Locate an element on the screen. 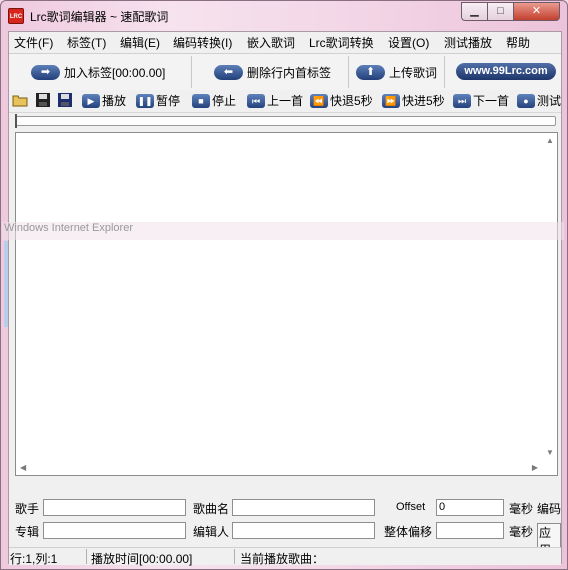 The width and height of the screenshot is (568, 570). play-icon: ▶ is located at coordinates (91, 100).